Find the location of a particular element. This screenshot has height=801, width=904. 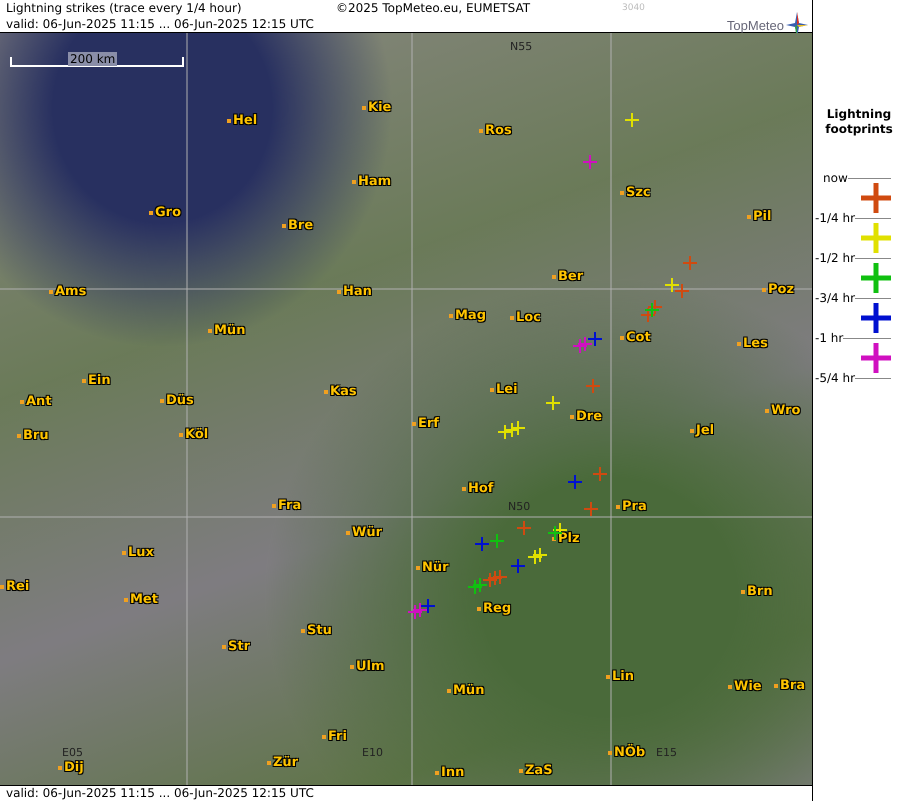

city-label: Plz is located at coordinates (569, 538).